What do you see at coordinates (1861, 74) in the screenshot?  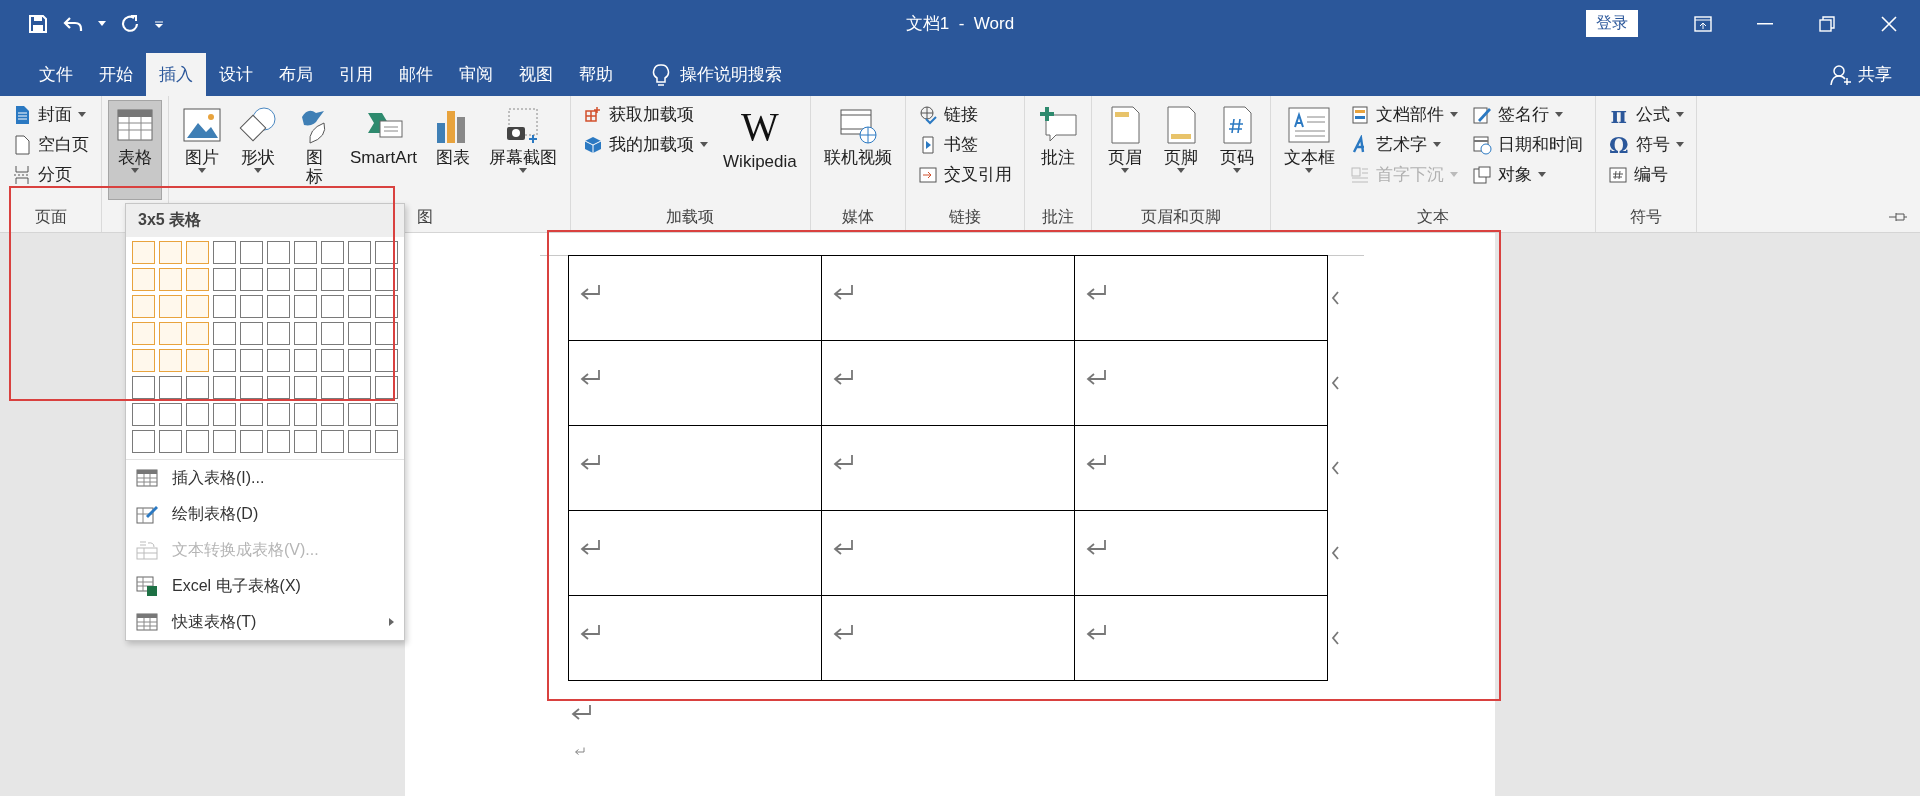 I see `share-button: 共享` at bounding box center [1861, 74].